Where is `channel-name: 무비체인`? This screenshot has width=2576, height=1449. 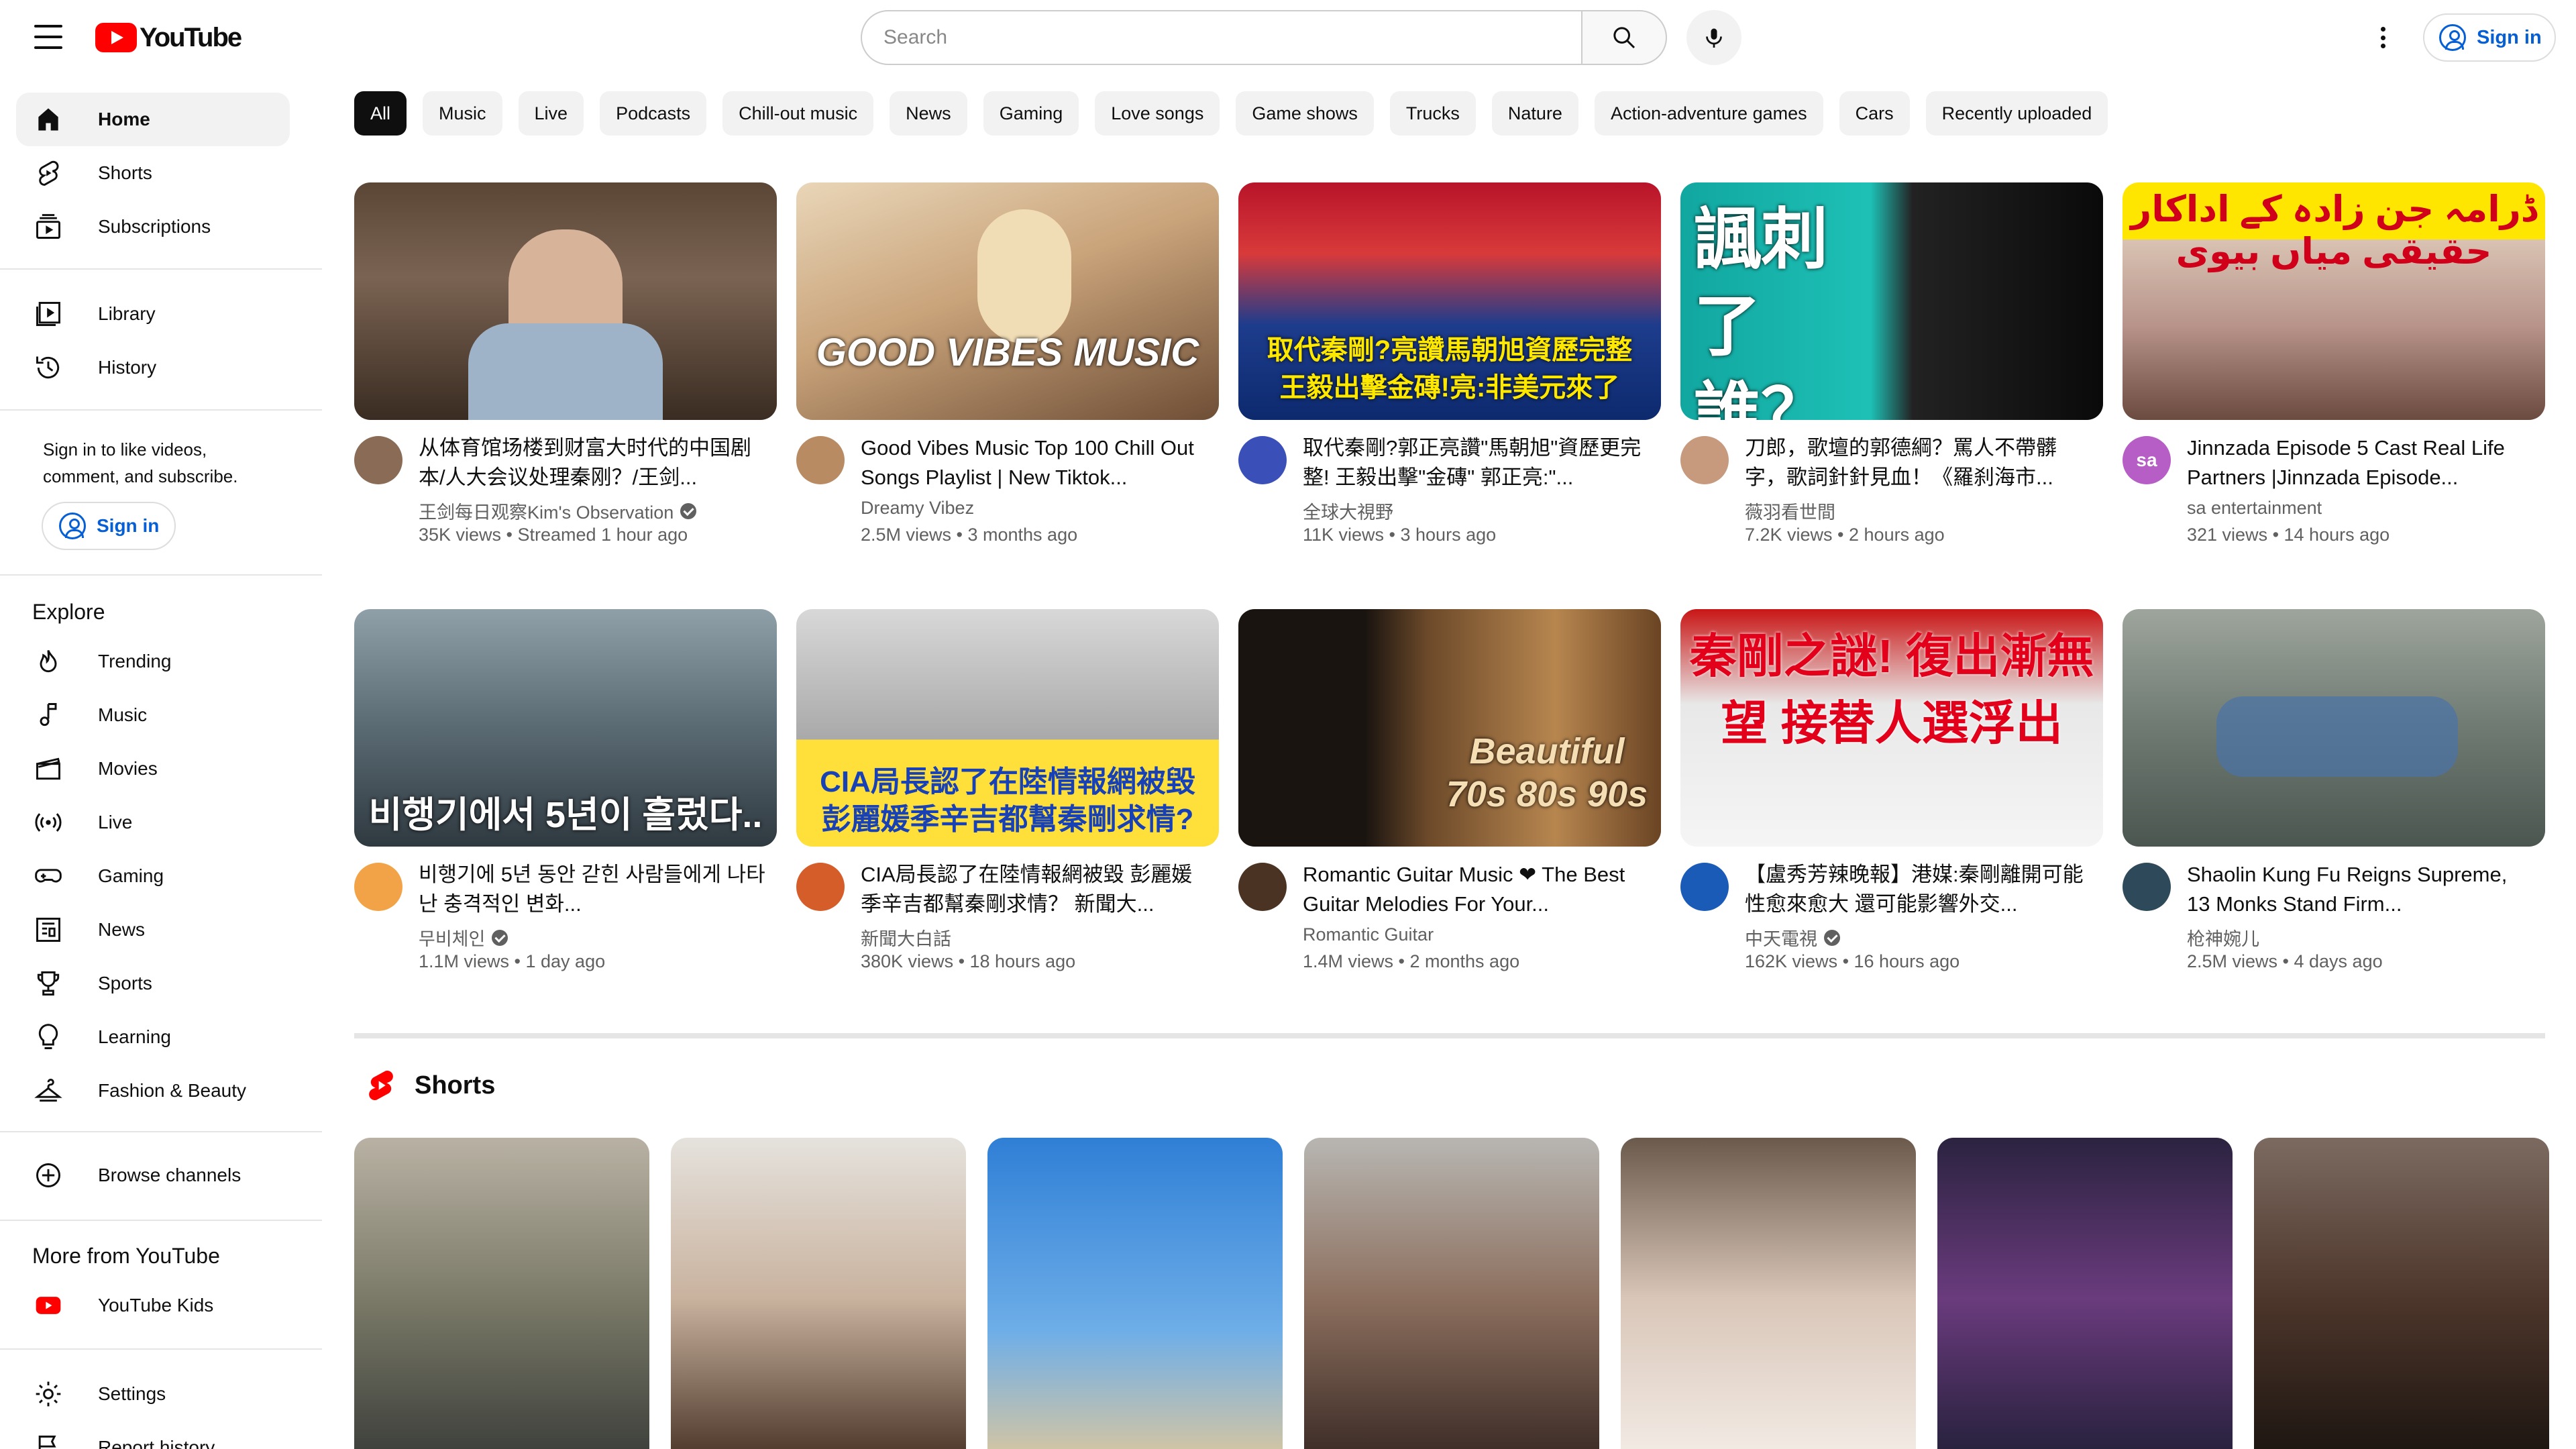
channel-name: 무비체인 is located at coordinates (463, 937).